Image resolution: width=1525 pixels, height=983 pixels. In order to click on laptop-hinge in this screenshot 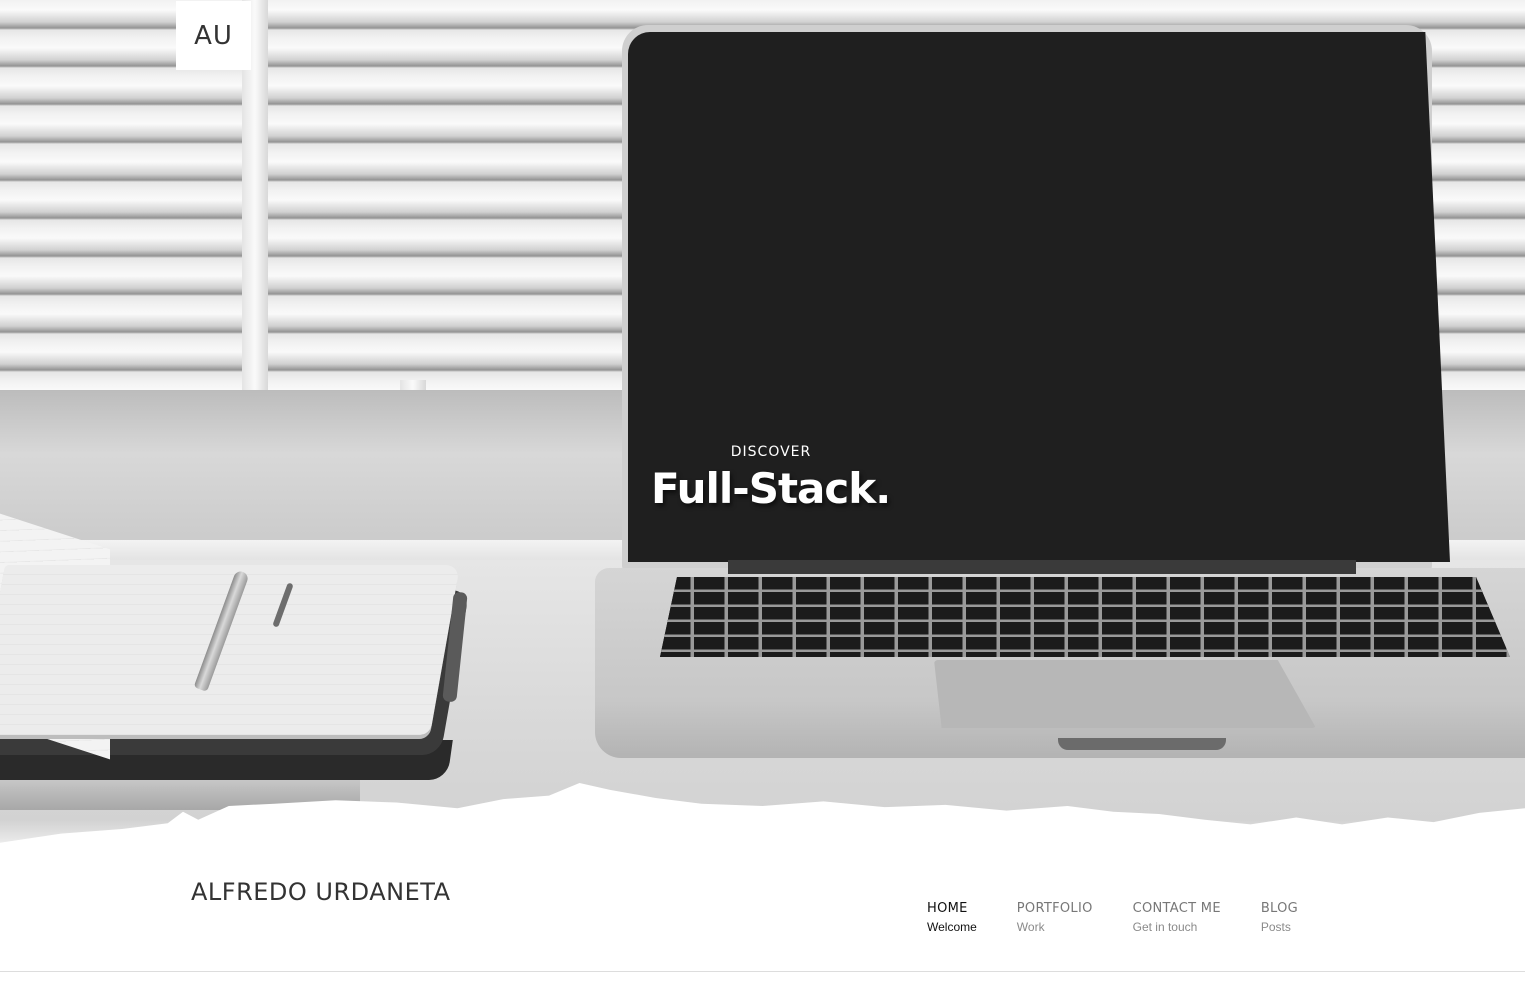, I will do `click(1042, 567)`.